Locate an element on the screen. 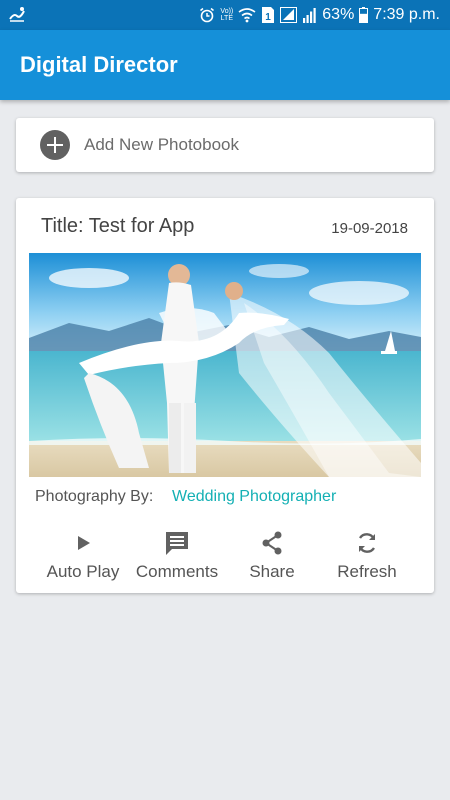 The width and height of the screenshot is (450, 800). sim-slot-label: 1 is located at coordinates (268, 17).